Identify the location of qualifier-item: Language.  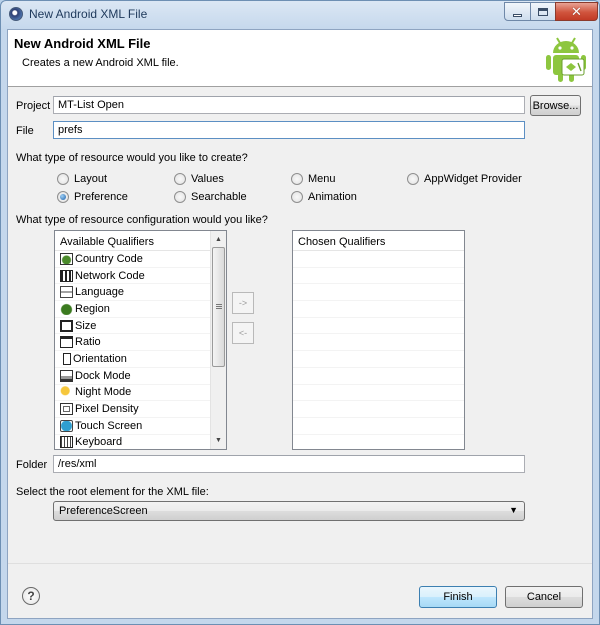
(140, 293).